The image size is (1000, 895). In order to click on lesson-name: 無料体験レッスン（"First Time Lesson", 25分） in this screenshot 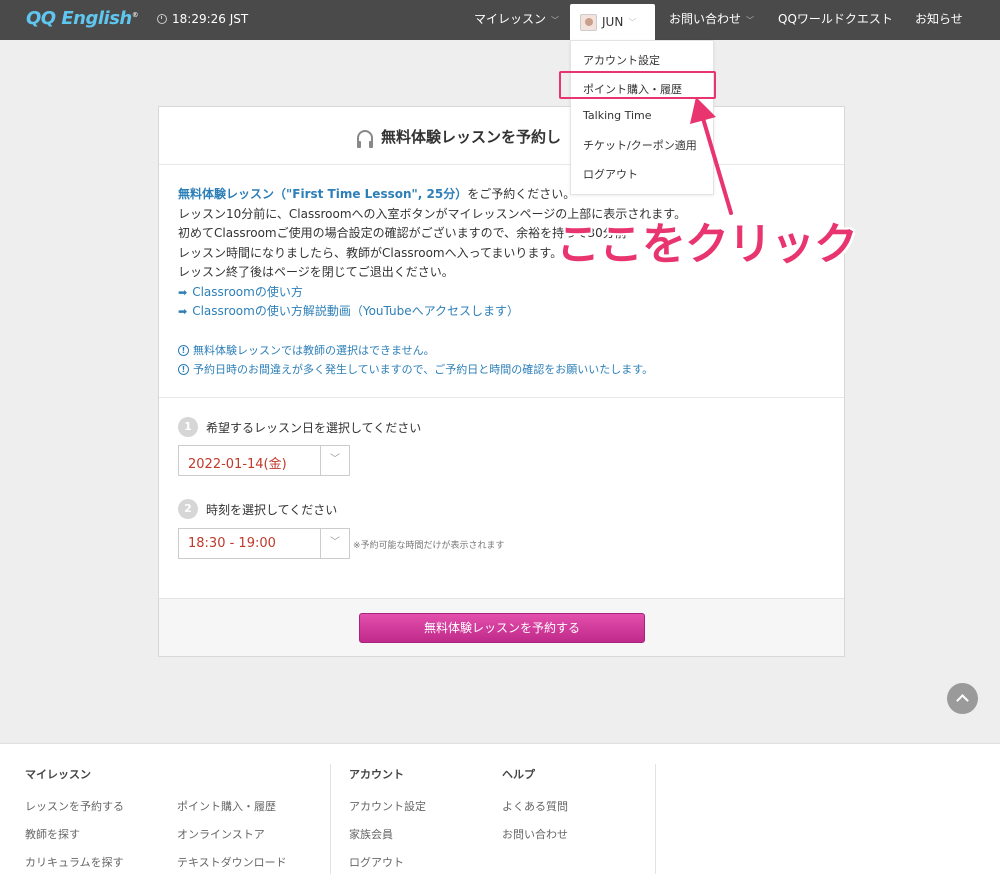, I will do `click(323, 194)`.